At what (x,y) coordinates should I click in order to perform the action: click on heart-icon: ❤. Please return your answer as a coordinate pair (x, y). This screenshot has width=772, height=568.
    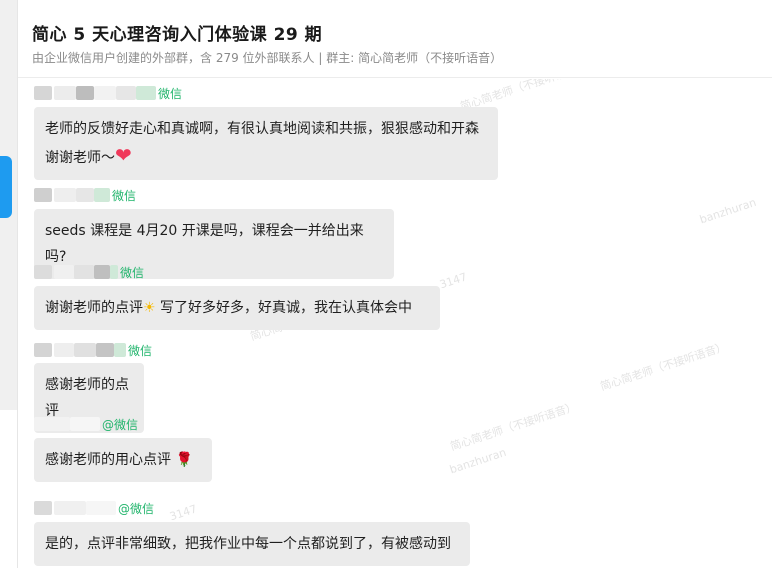
    Looking at the image, I should click on (123, 155).